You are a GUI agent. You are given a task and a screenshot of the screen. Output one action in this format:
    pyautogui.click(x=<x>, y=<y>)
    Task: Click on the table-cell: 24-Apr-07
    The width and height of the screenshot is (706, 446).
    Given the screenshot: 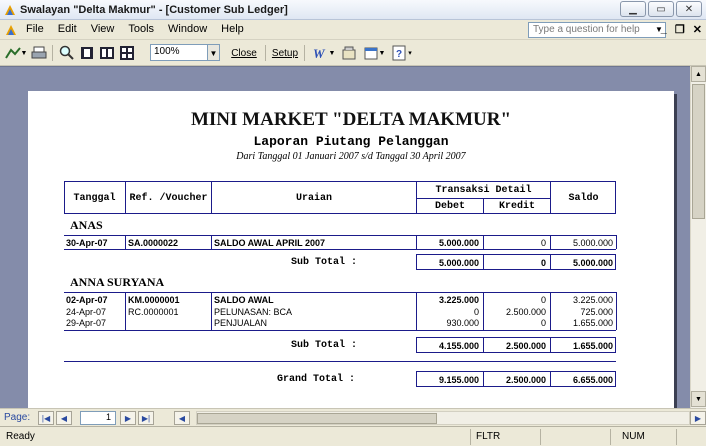 What is the action you would take?
    pyautogui.click(x=86, y=312)
    